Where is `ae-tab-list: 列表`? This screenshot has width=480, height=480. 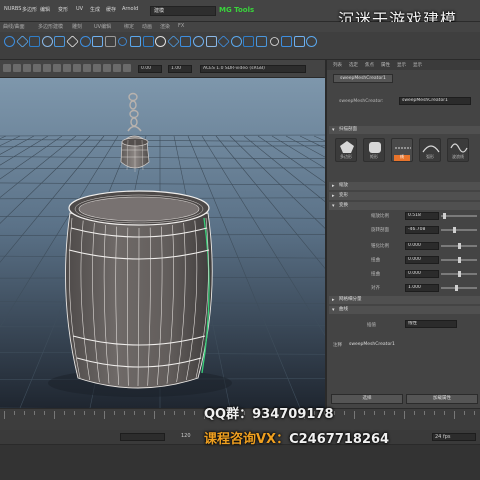 ae-tab-list: 列表 is located at coordinates (337, 65).